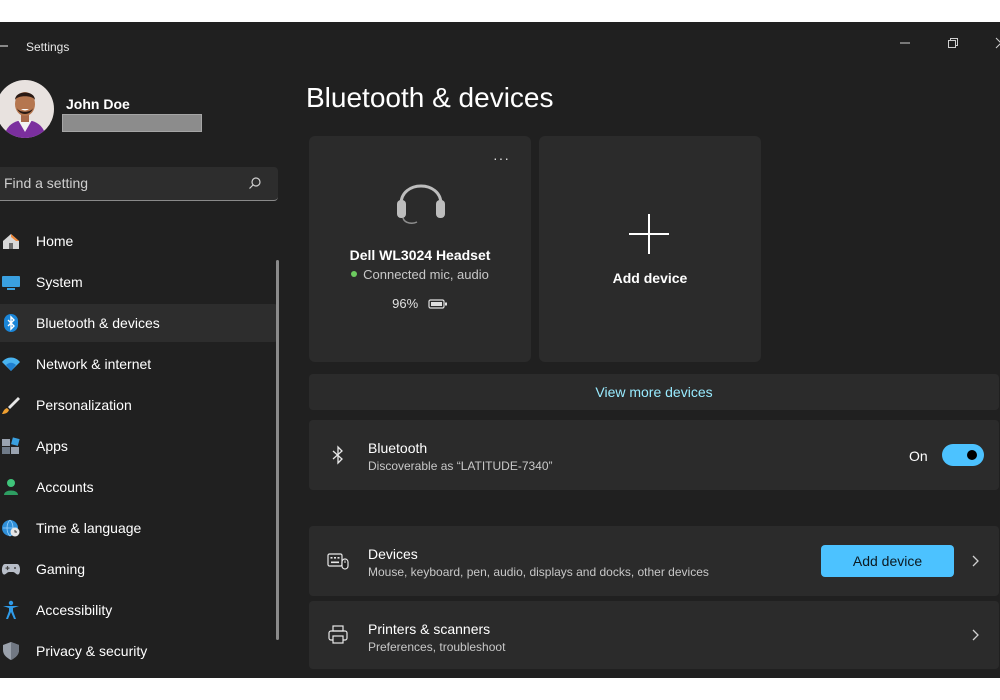 Image resolution: width=1000 pixels, height=700 pixels. I want to click on sidebar-scrollbar, so click(277, 450).